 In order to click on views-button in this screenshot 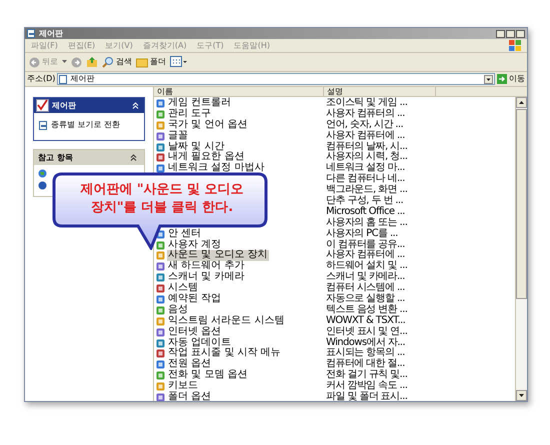, I will do `click(179, 62)`.